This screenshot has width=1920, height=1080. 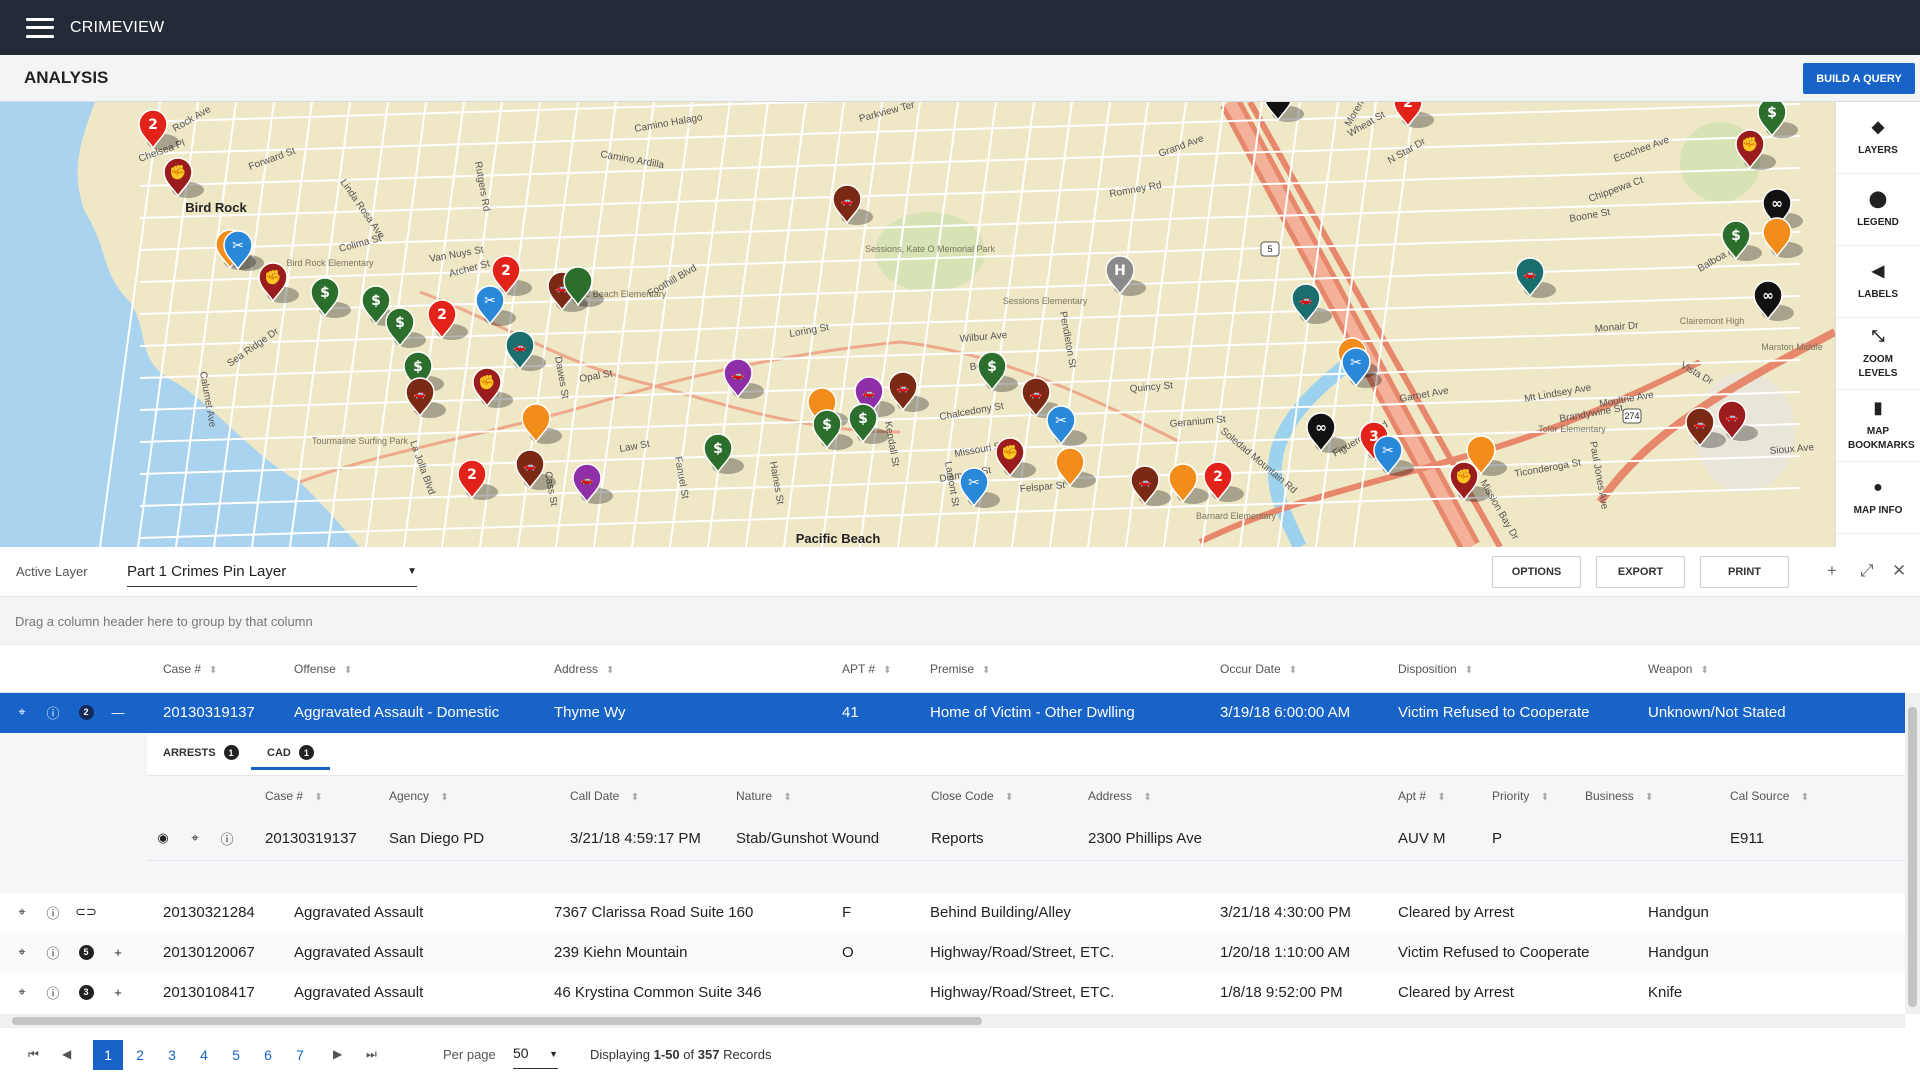 I want to click on page-2: 2, so click(x=140, y=1055).